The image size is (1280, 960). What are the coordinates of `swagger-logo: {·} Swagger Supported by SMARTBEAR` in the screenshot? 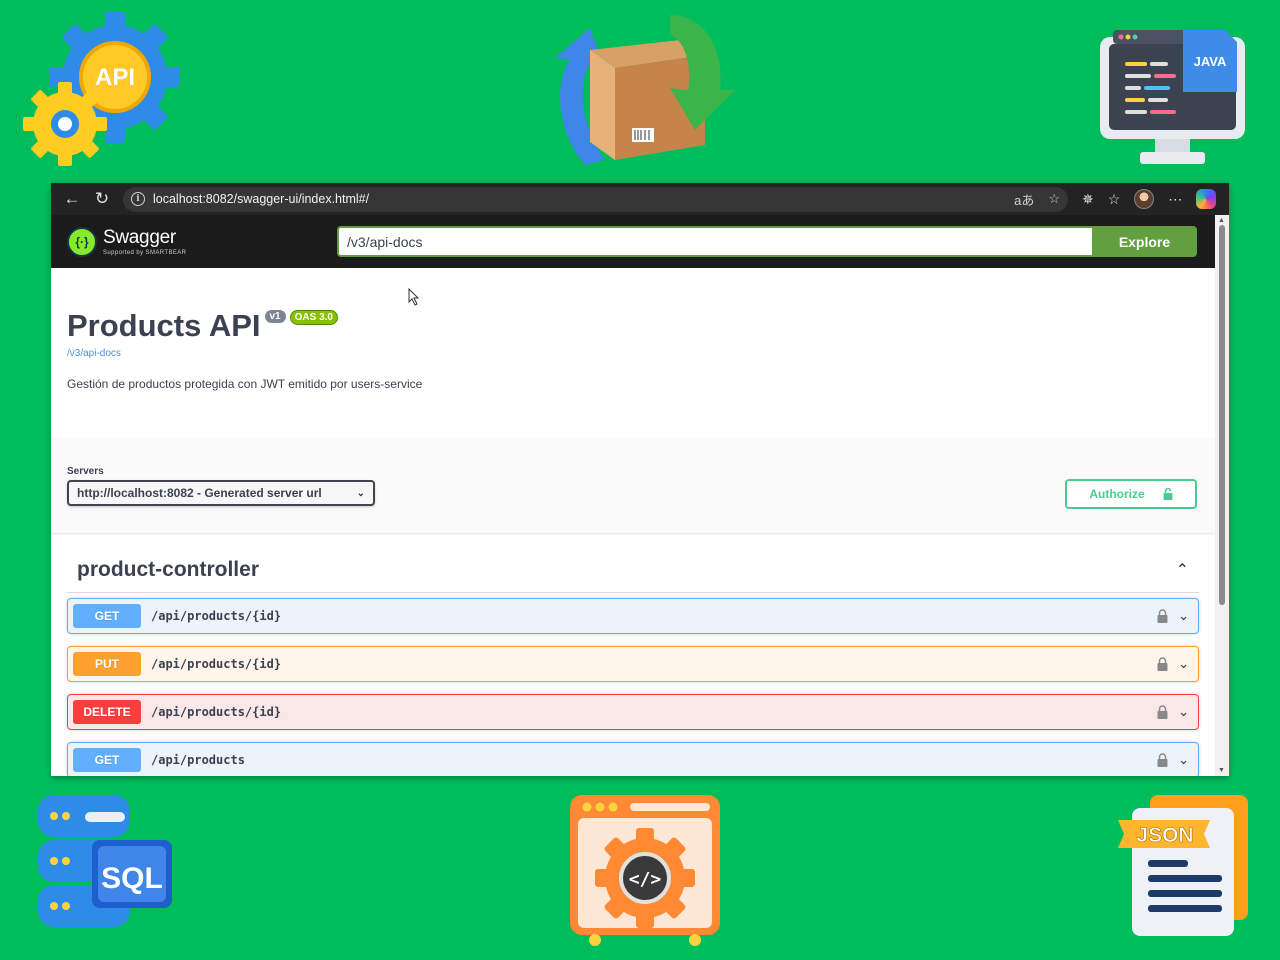 It's located at (202, 241).